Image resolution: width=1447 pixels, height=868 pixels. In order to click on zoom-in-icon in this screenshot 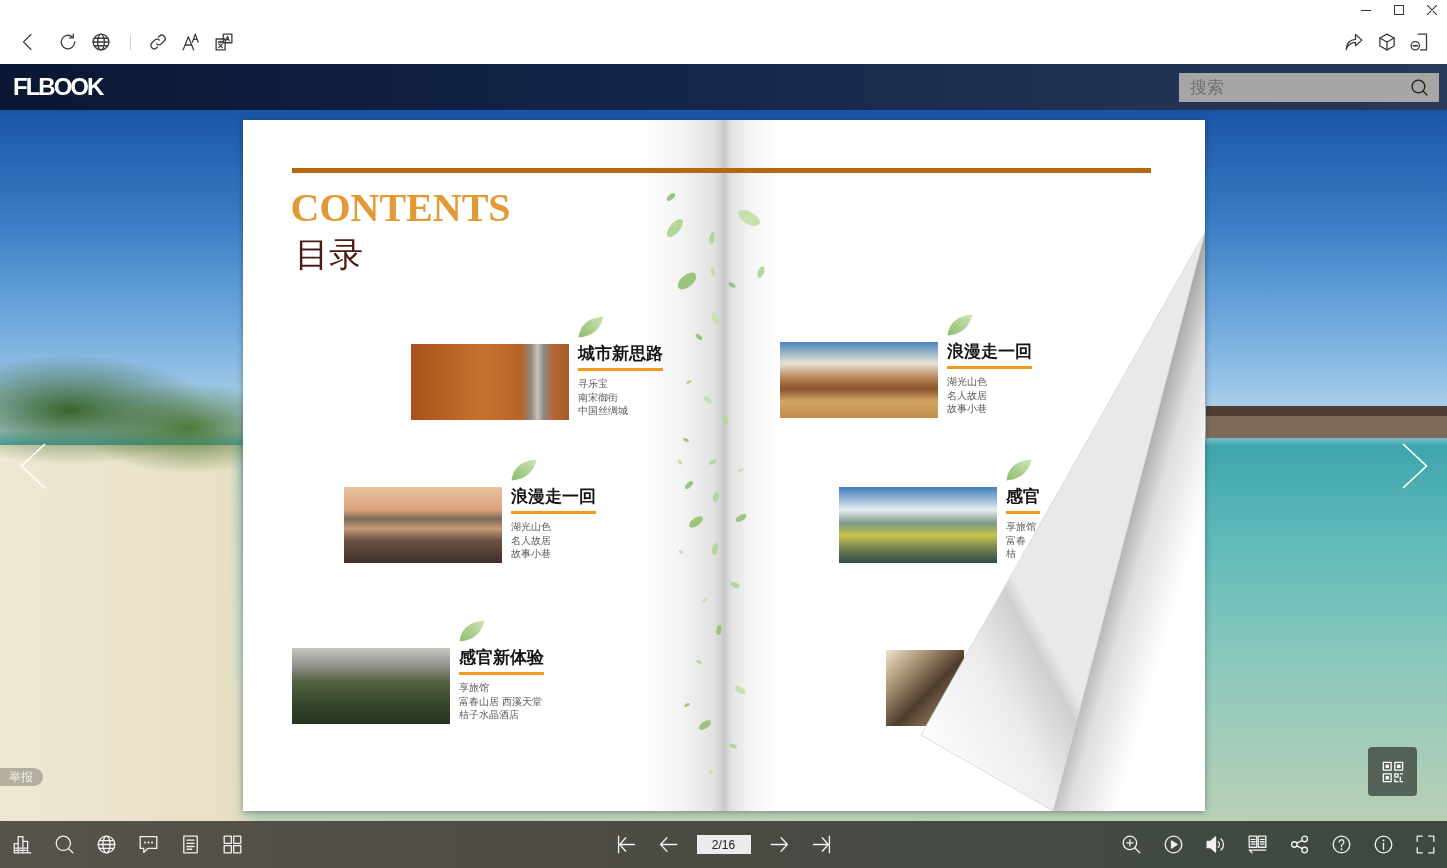, I will do `click(1131, 844)`.